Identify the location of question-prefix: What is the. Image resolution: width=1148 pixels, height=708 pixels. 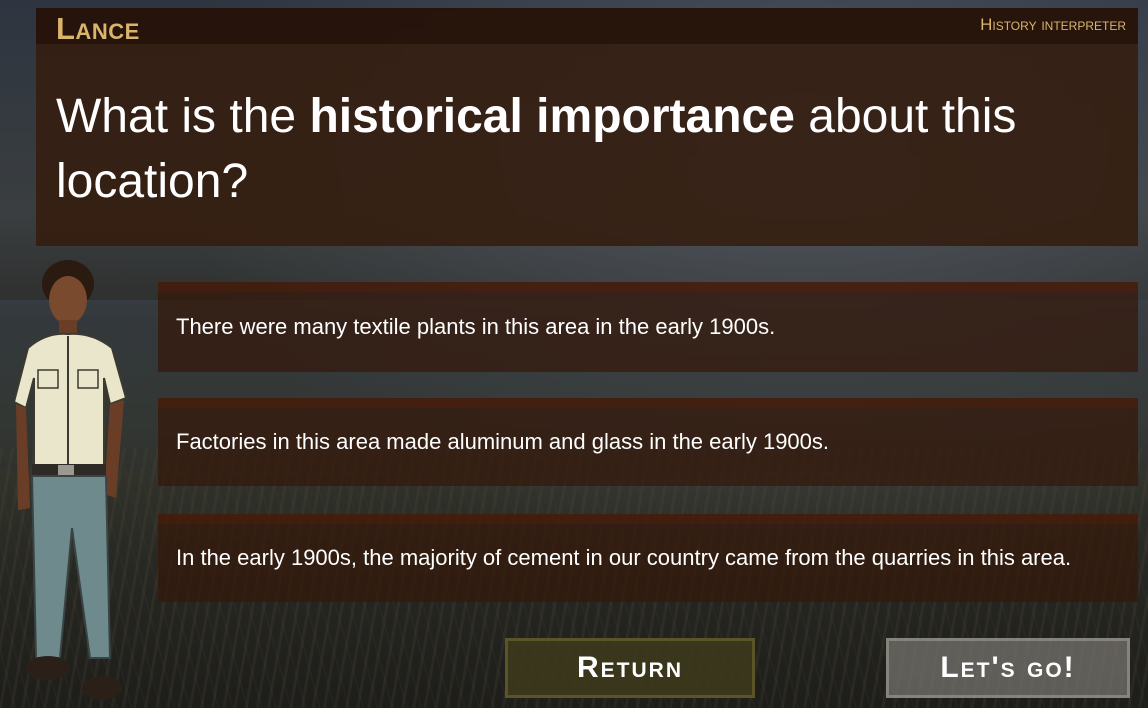
(183, 116).